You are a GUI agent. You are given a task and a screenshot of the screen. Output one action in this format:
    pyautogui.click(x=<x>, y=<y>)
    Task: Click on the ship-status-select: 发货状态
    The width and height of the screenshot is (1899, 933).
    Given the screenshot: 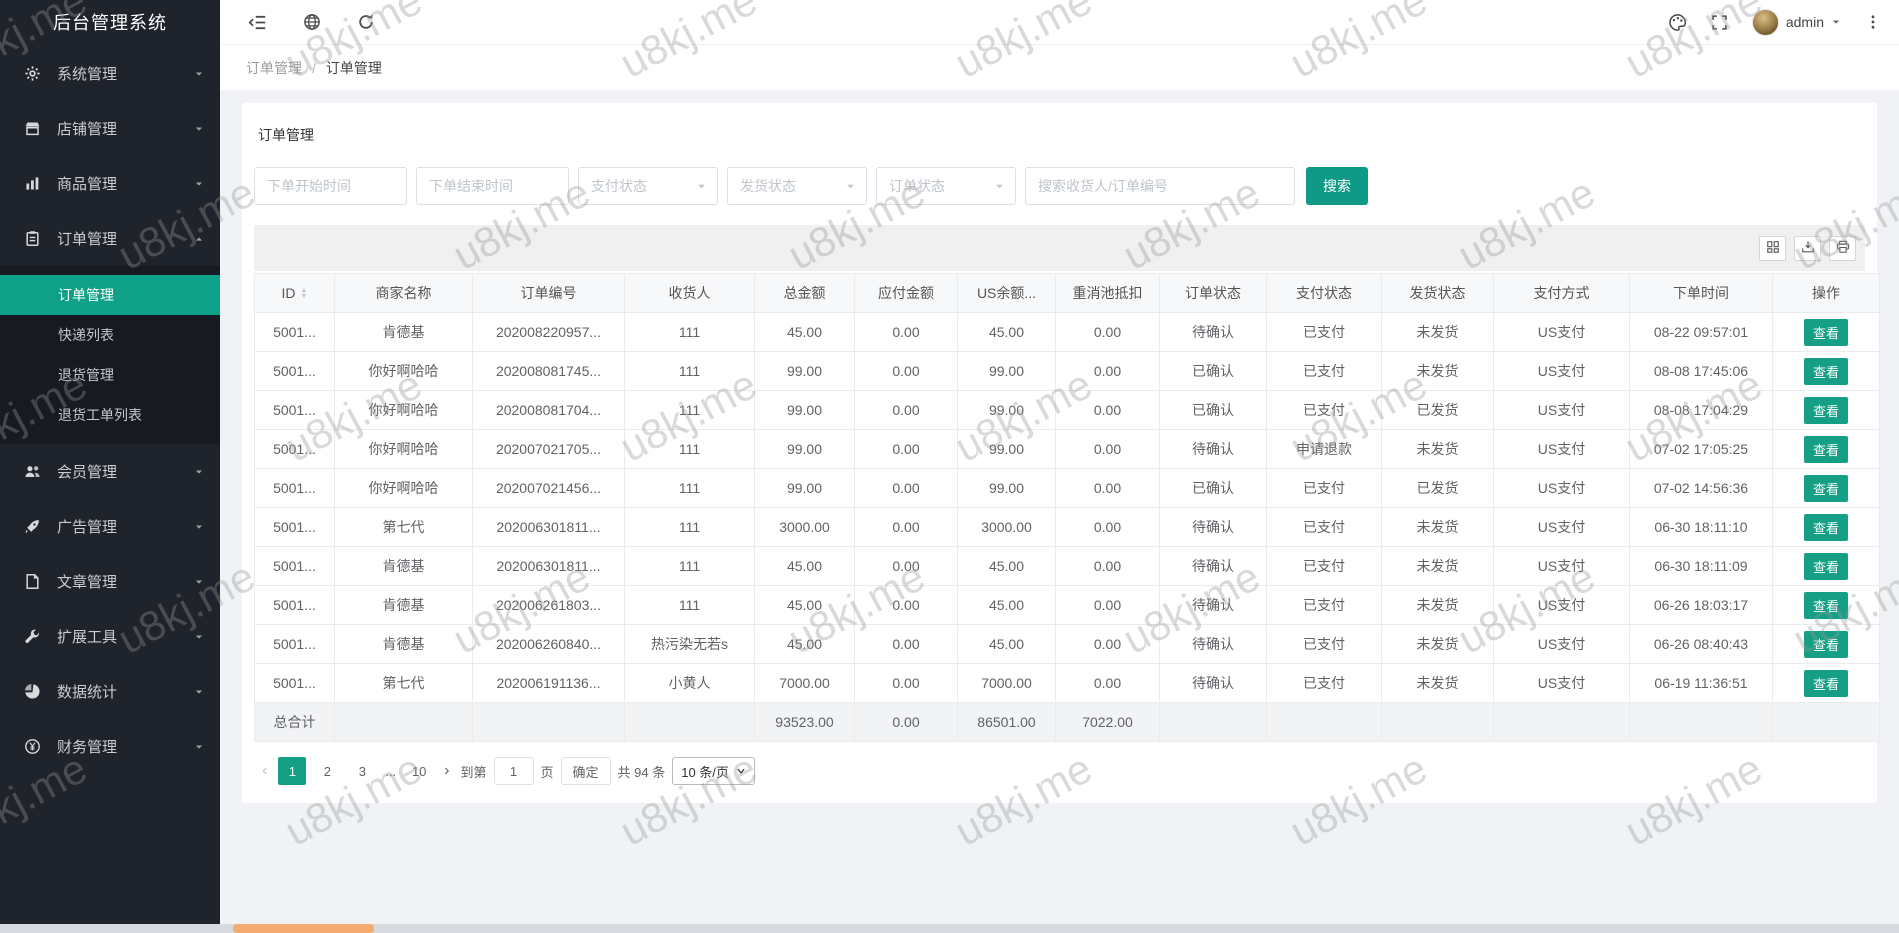 What is the action you would take?
    pyautogui.click(x=797, y=186)
    